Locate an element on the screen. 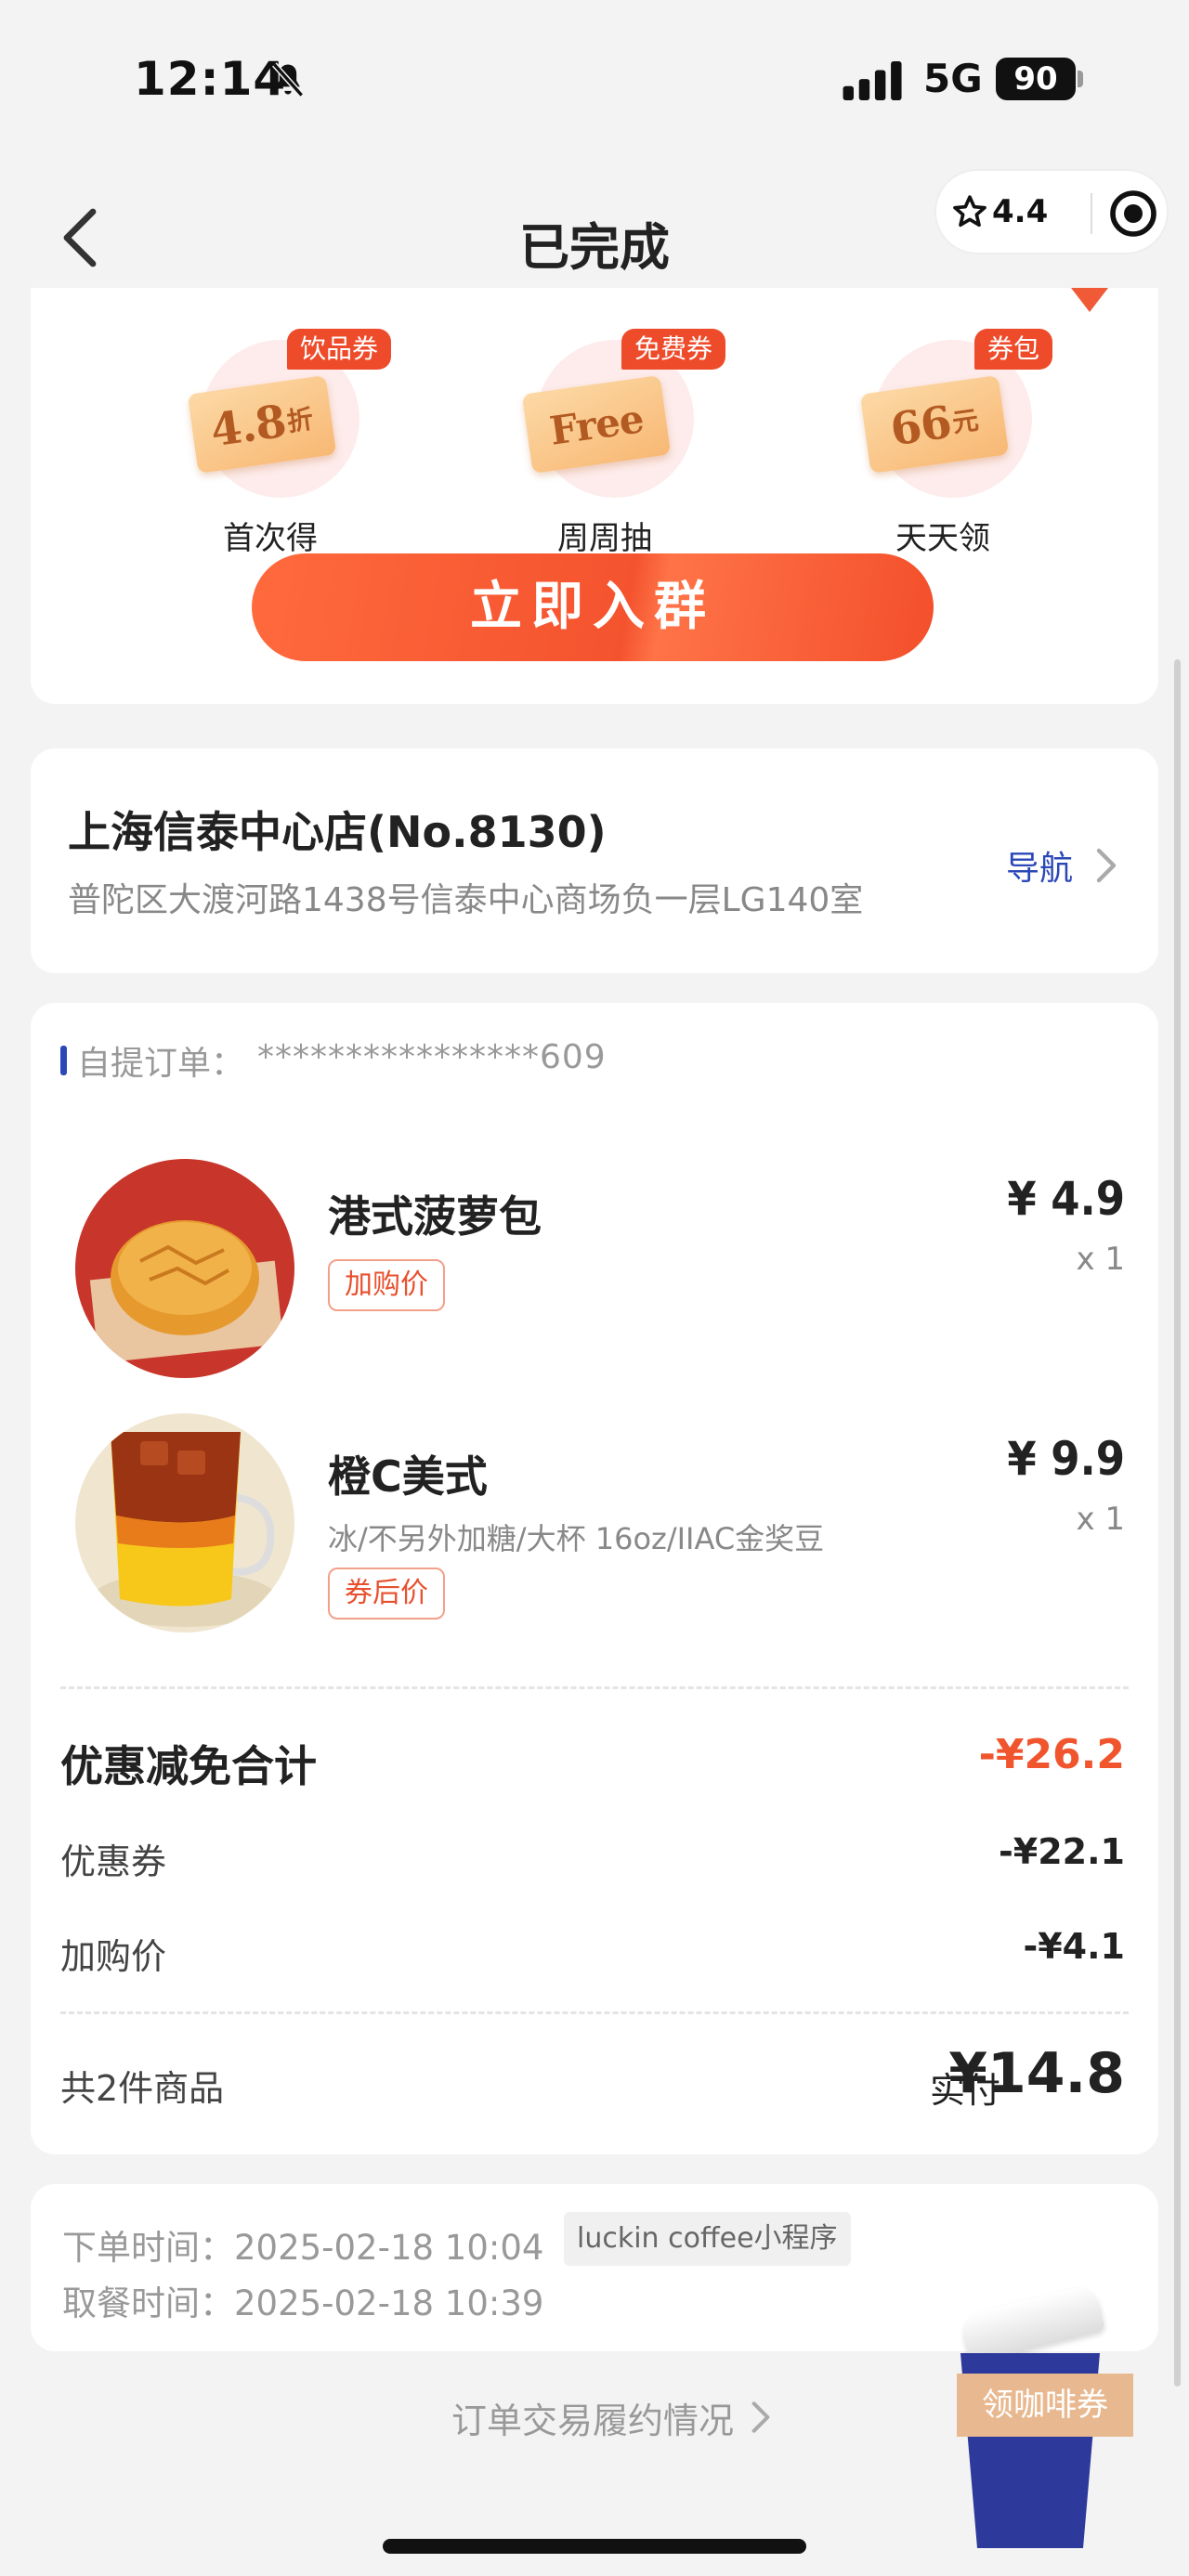 The width and height of the screenshot is (1189, 2576). status-time: 12:14 is located at coordinates (210, 79).